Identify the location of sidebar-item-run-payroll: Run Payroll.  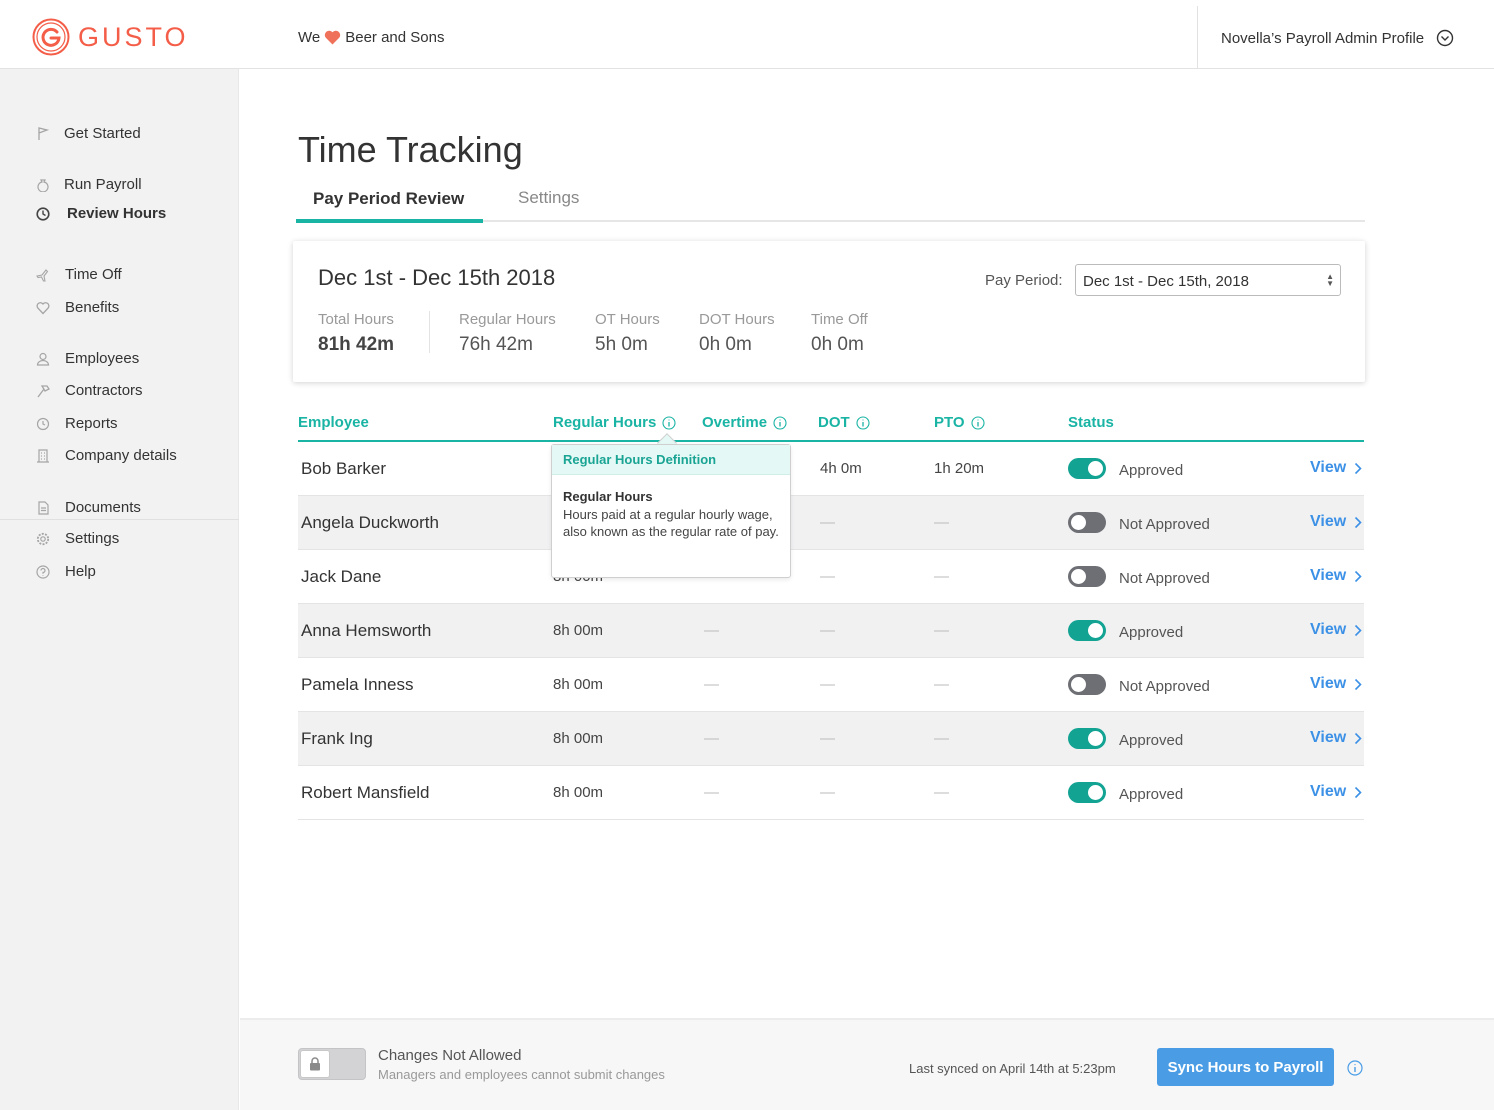
(89, 184).